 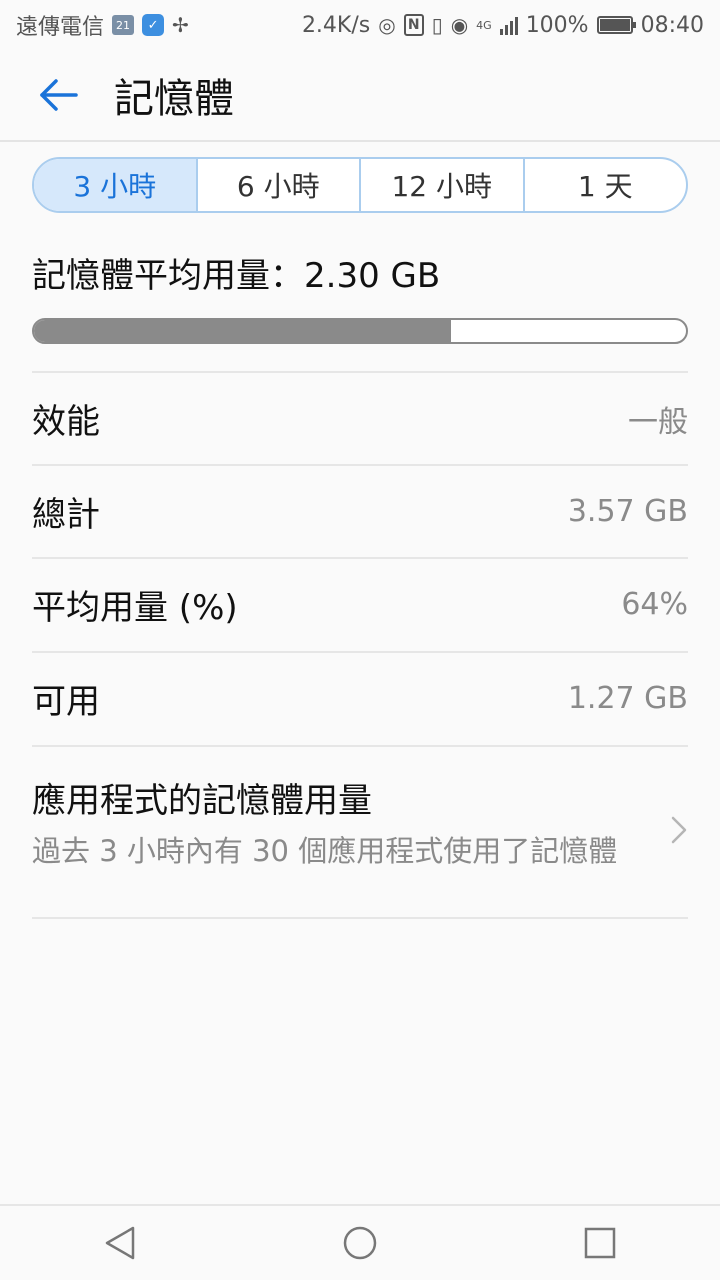 I want to click on row-average-percent-value: 64%, so click(x=654, y=604).